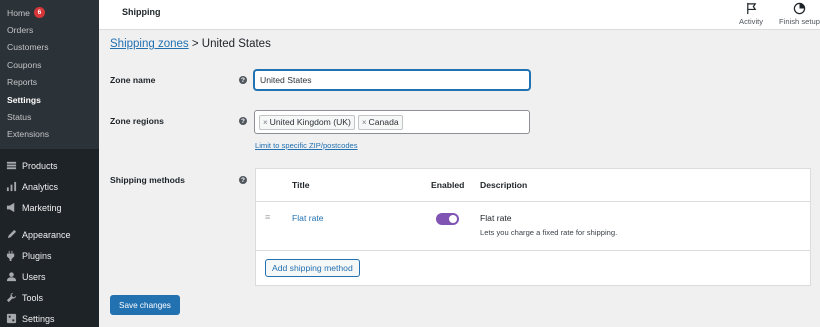 The width and height of the screenshot is (820, 327). I want to click on zone-regions-select: × United Kingdom (UK) × Canada, so click(392, 122).